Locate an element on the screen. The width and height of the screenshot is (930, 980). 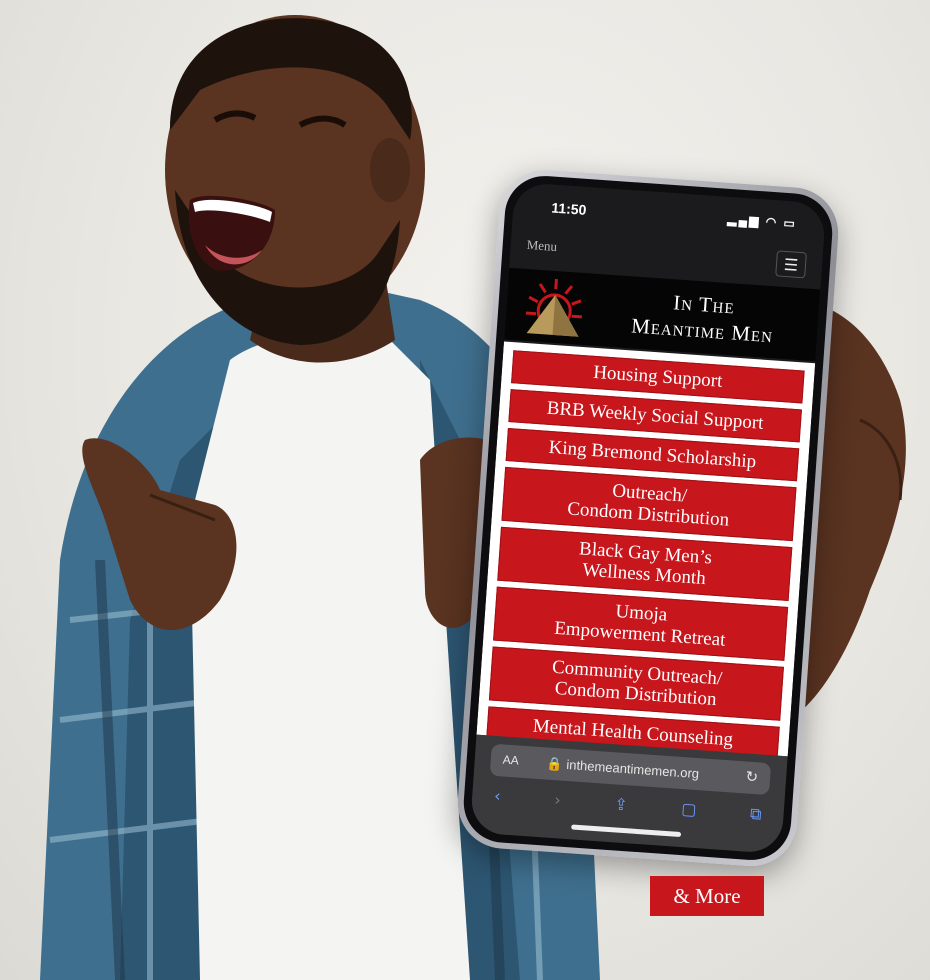
back-icon: ‹ is located at coordinates (497, 798).